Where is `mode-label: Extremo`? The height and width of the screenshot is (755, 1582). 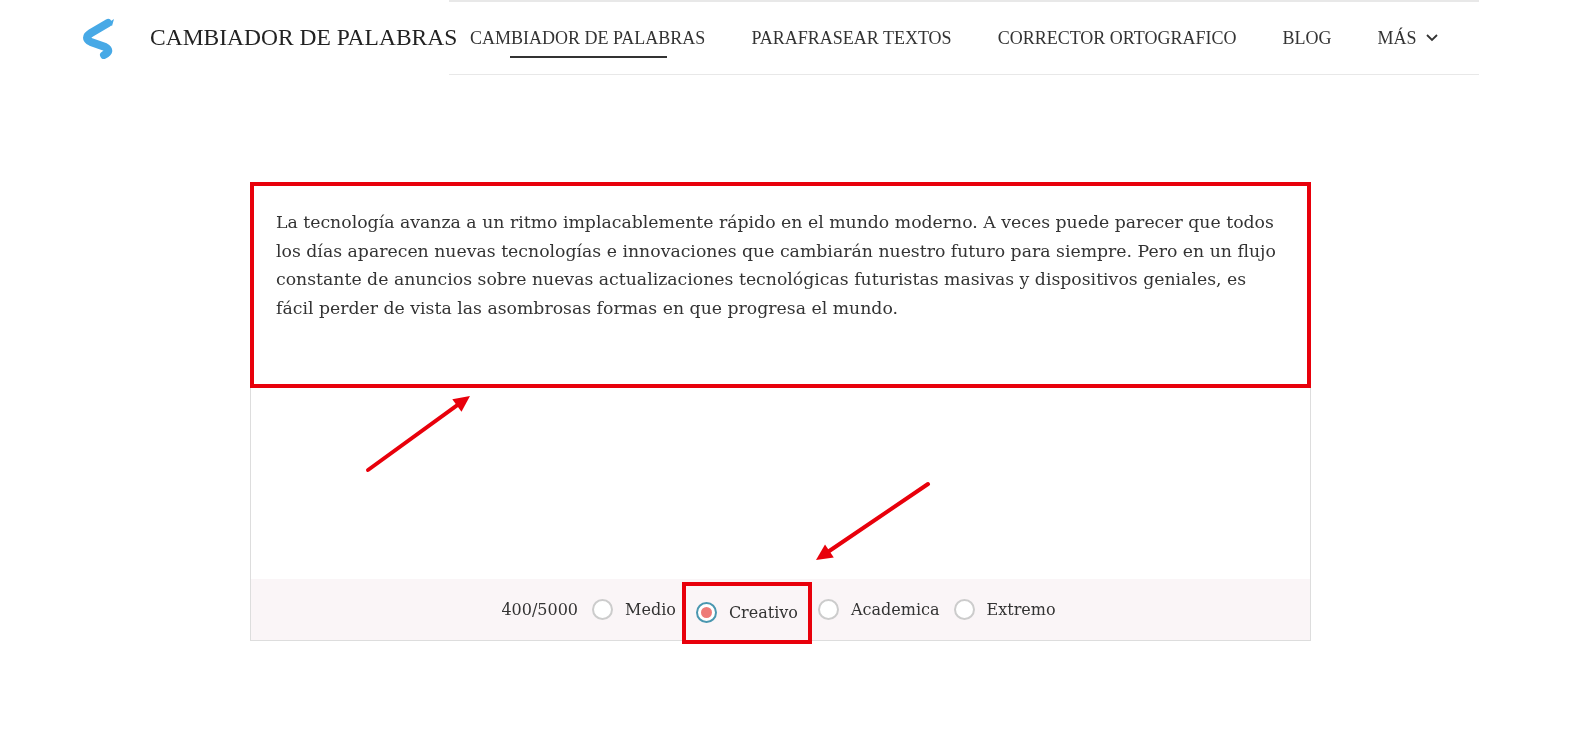 mode-label: Extremo is located at coordinates (1021, 609).